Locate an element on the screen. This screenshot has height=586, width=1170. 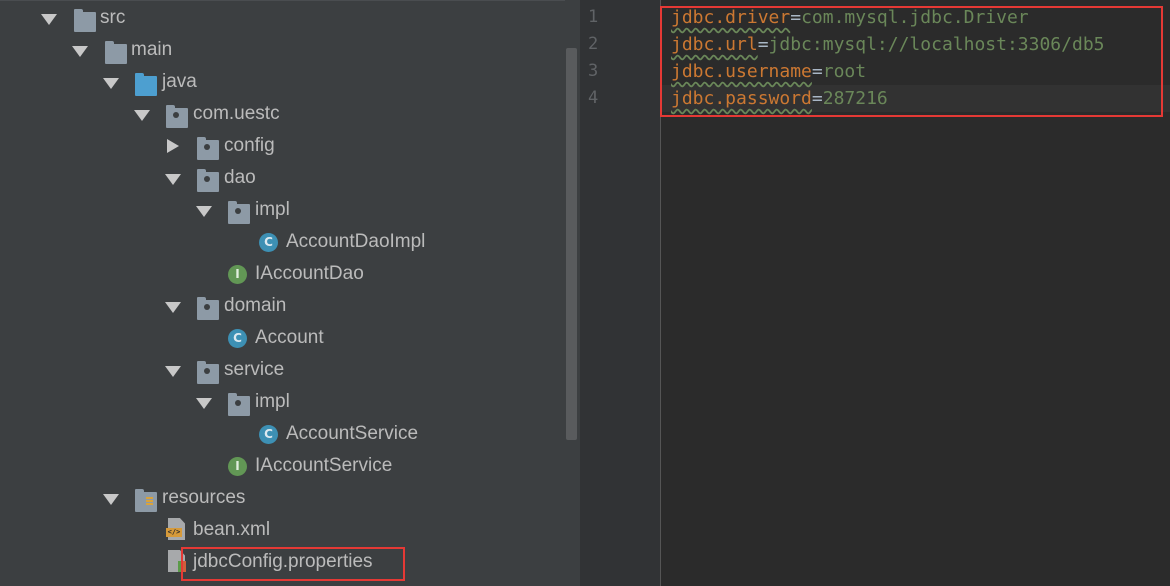
tree-item-label: dao is located at coordinates (240, 177).